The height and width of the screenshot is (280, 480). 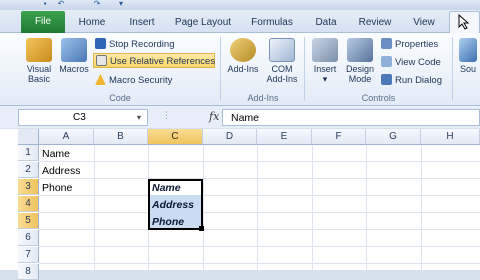 I want to click on design-mode-button: Design Mode, so click(x=360, y=64).